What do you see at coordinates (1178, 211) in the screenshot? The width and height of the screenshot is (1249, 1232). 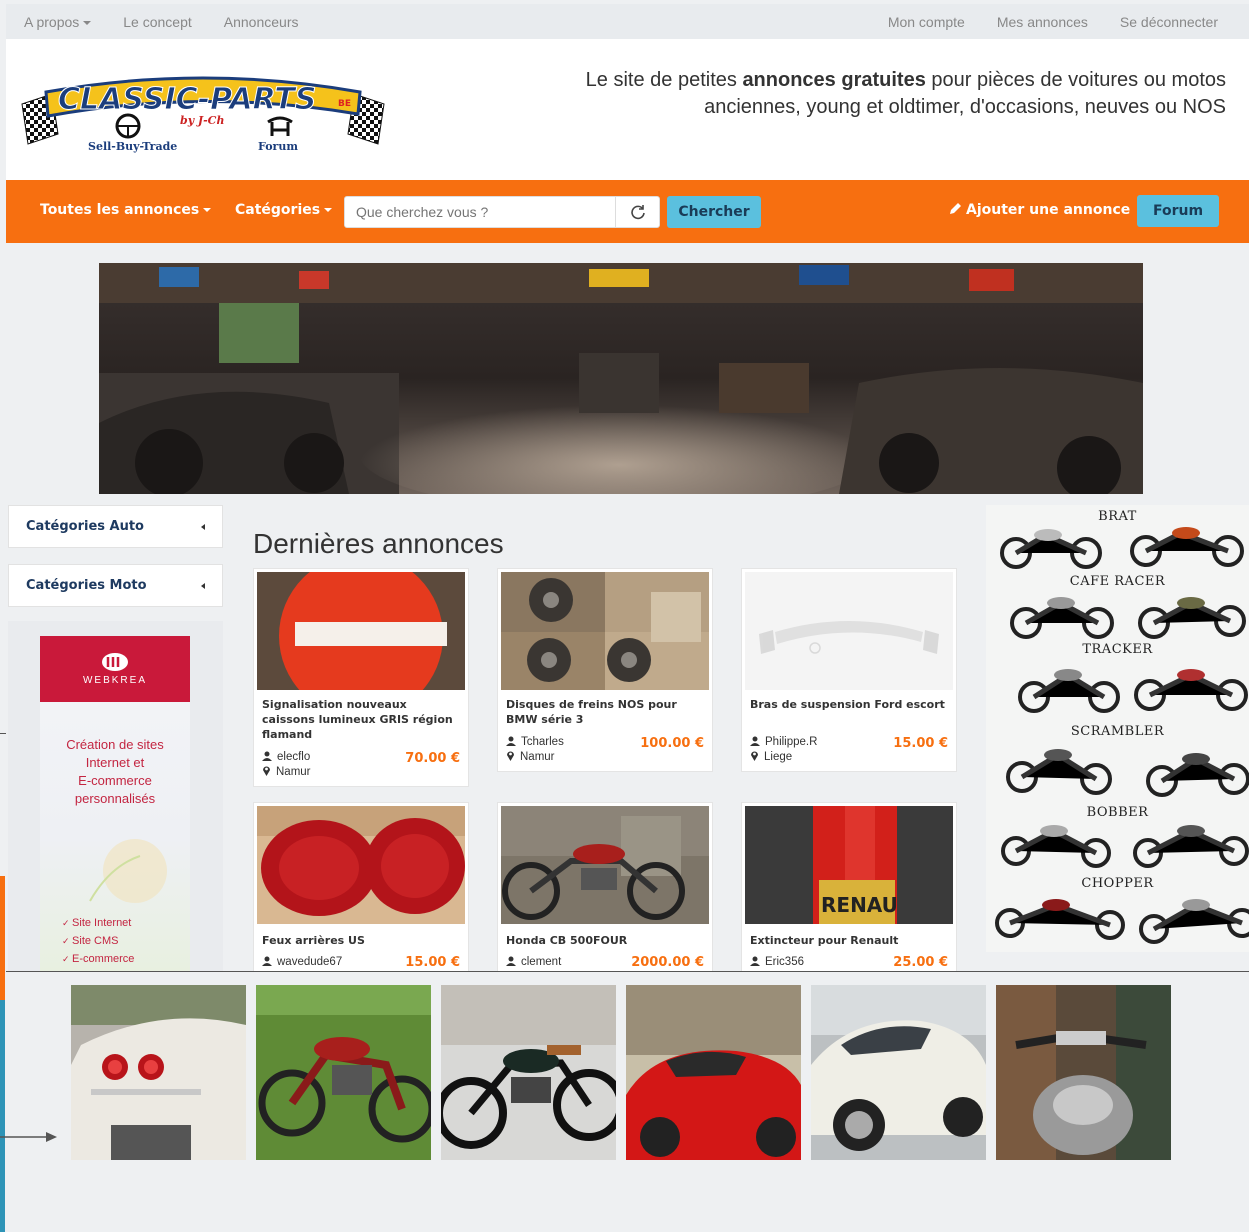 I see `forum-button: Forum` at bounding box center [1178, 211].